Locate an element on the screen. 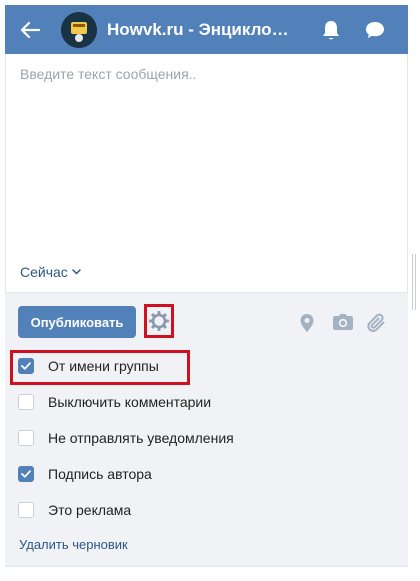  location-button is located at coordinates (307, 323).